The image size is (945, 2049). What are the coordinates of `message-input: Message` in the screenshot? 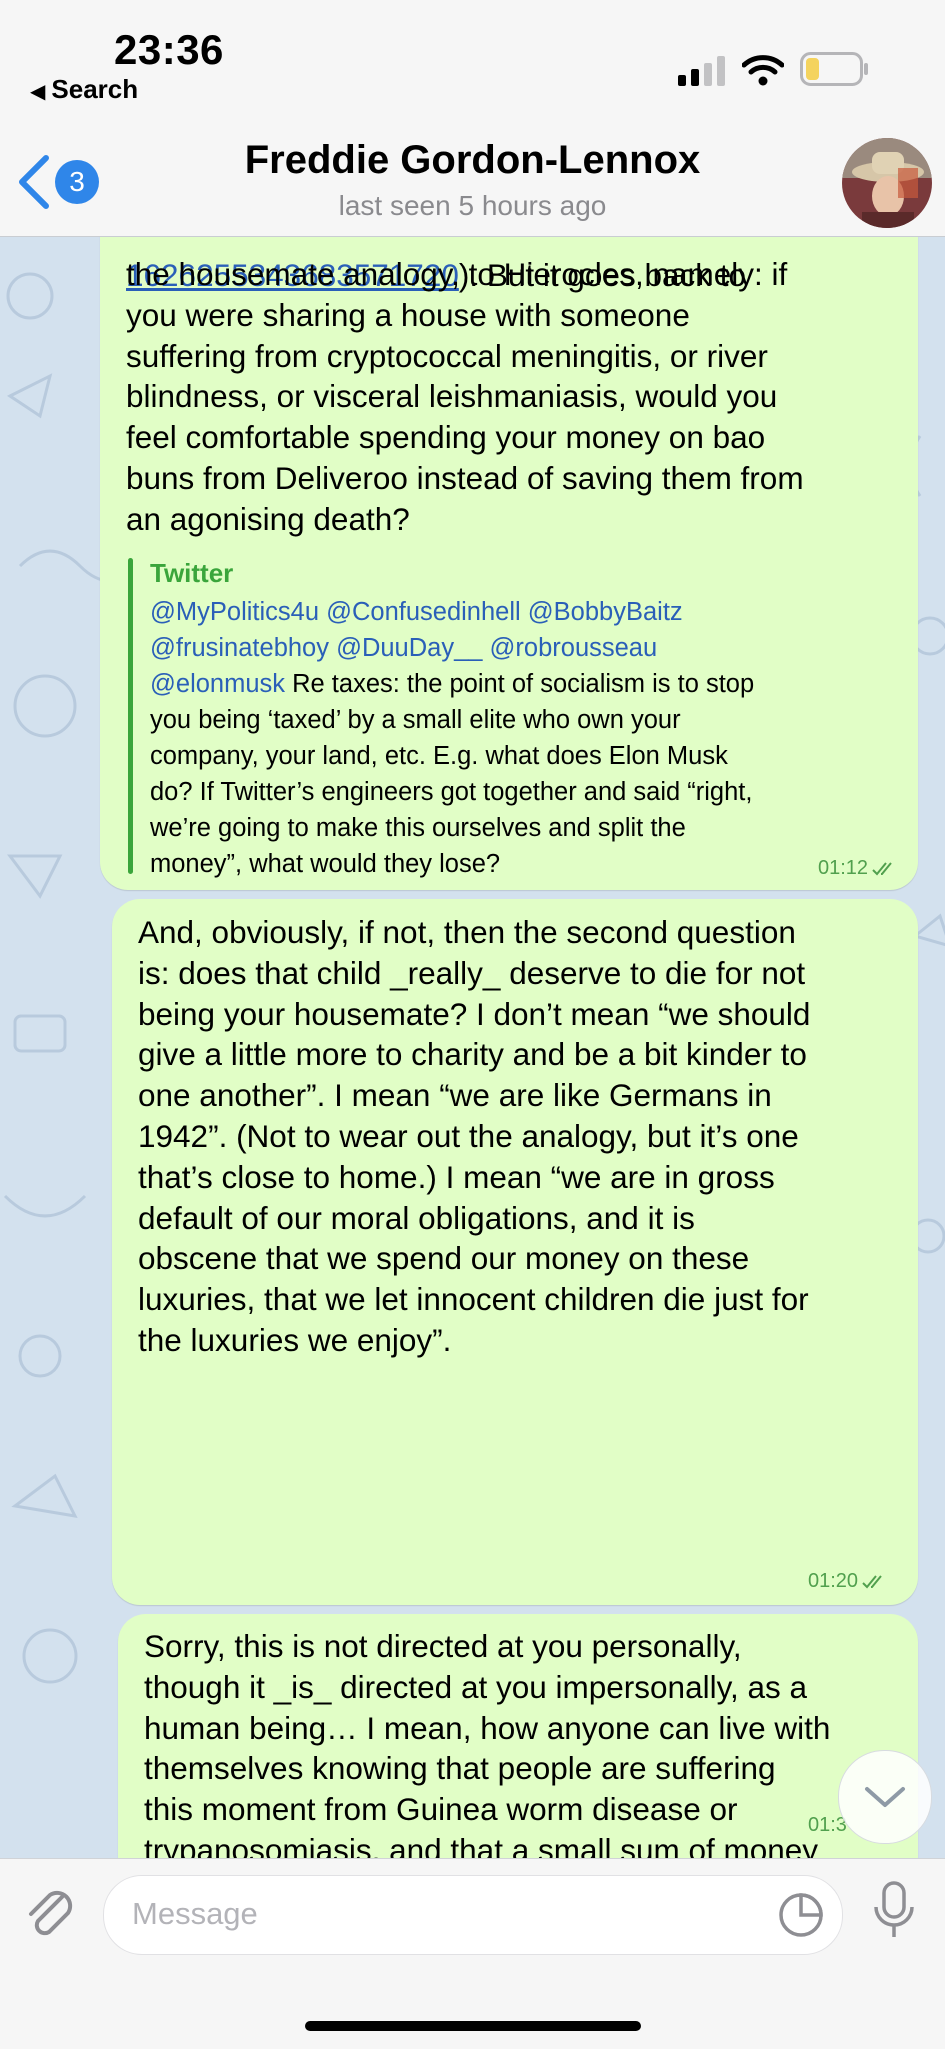 It's located at (473, 1915).